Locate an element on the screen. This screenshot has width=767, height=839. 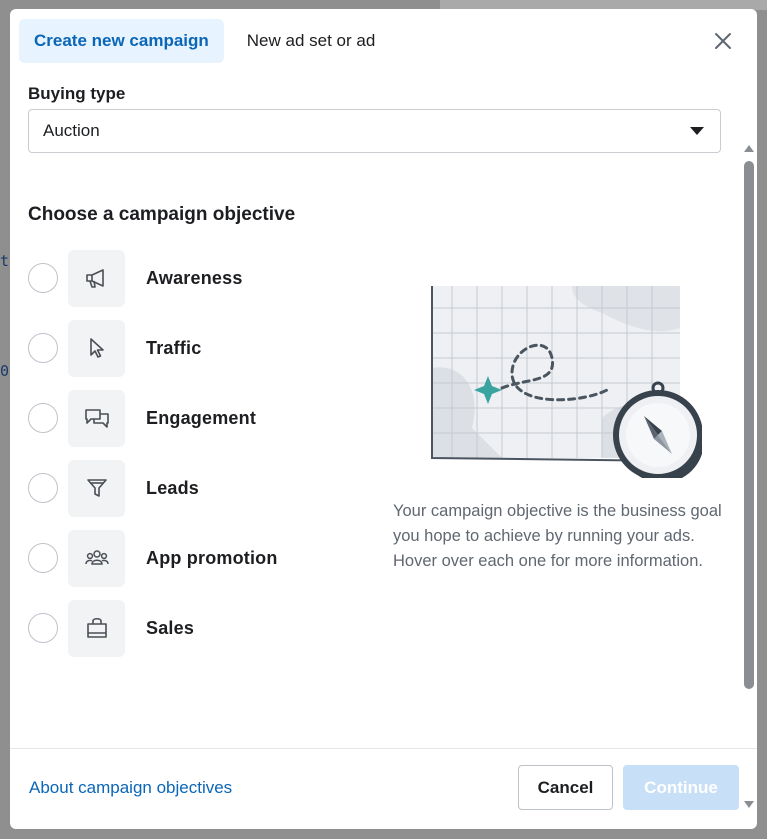
objective-option-engagement: Engagement is located at coordinates (188, 418).